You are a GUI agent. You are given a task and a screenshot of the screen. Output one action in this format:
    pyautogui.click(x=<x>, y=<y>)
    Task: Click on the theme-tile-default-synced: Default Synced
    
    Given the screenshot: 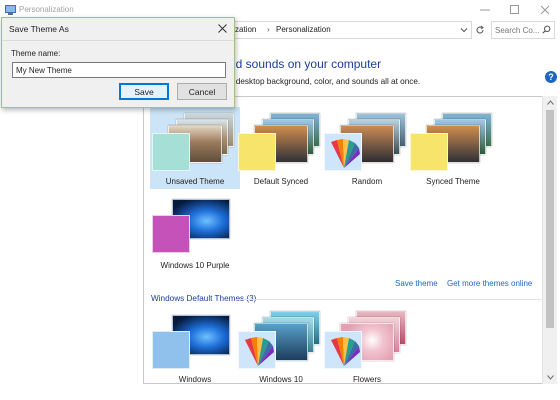 What is the action you would take?
    pyautogui.click(x=281, y=148)
    